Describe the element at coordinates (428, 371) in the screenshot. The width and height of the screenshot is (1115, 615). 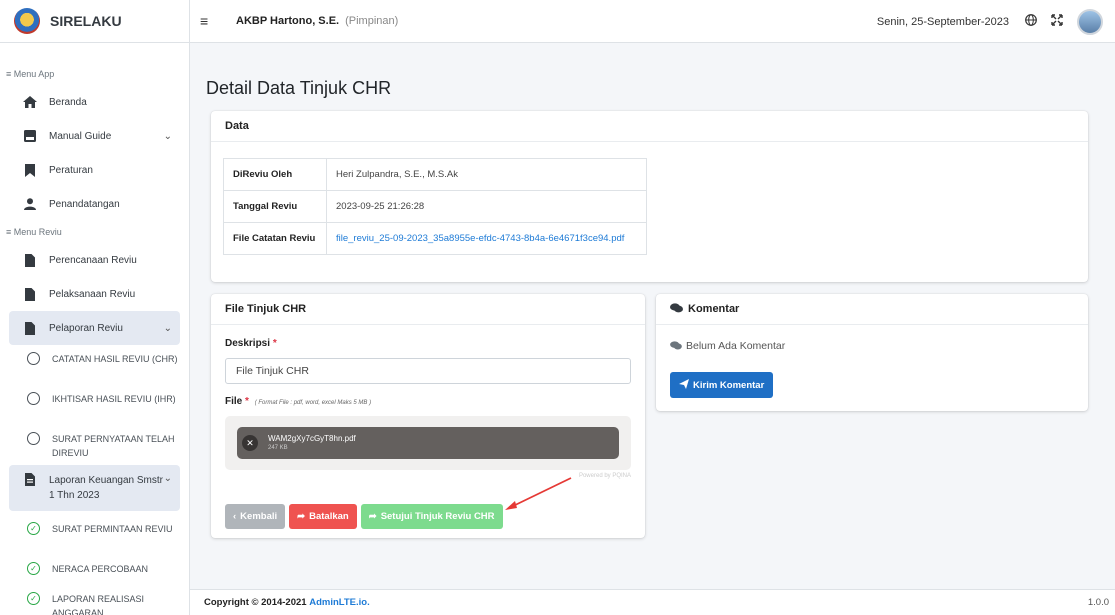
I see `deskripsi-input: File Tinjuk CHR` at that location.